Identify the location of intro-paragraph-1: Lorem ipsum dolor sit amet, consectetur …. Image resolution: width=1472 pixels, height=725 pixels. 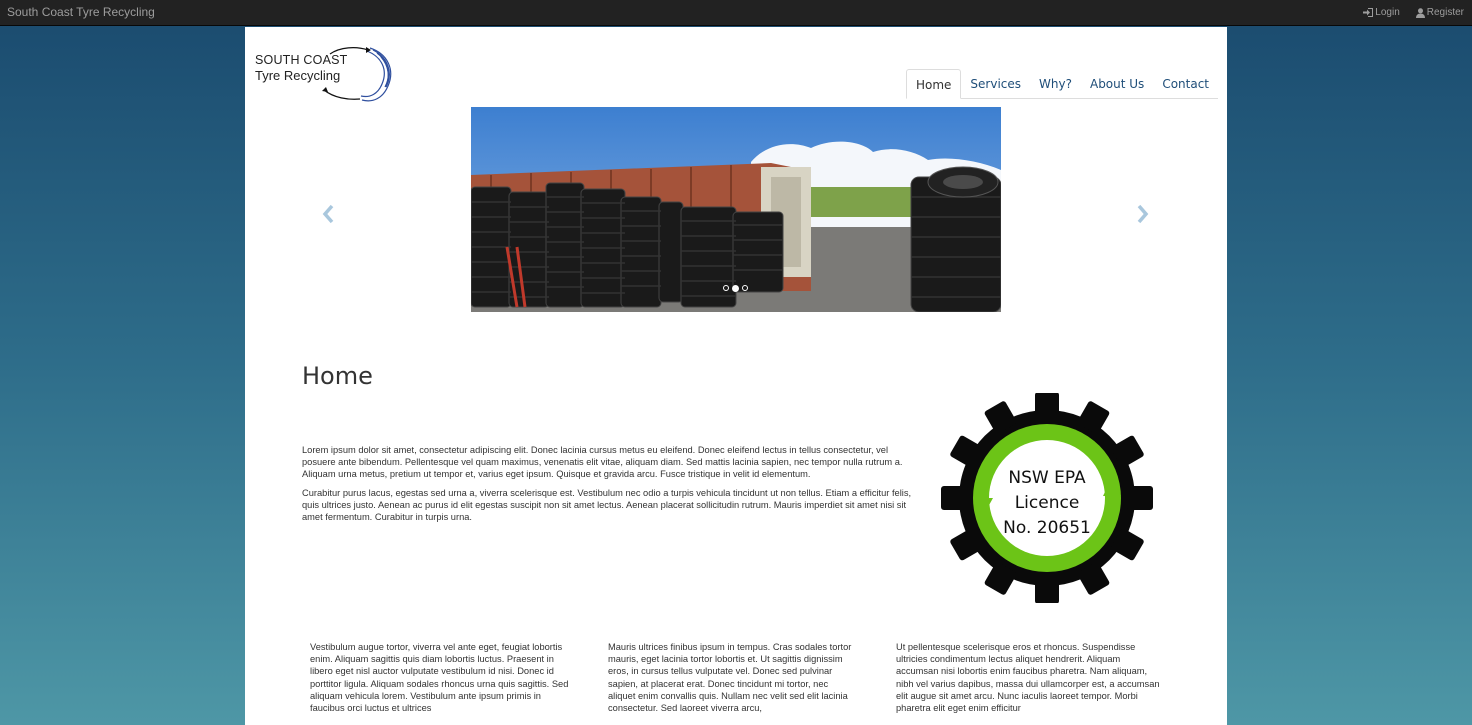
(602, 462).